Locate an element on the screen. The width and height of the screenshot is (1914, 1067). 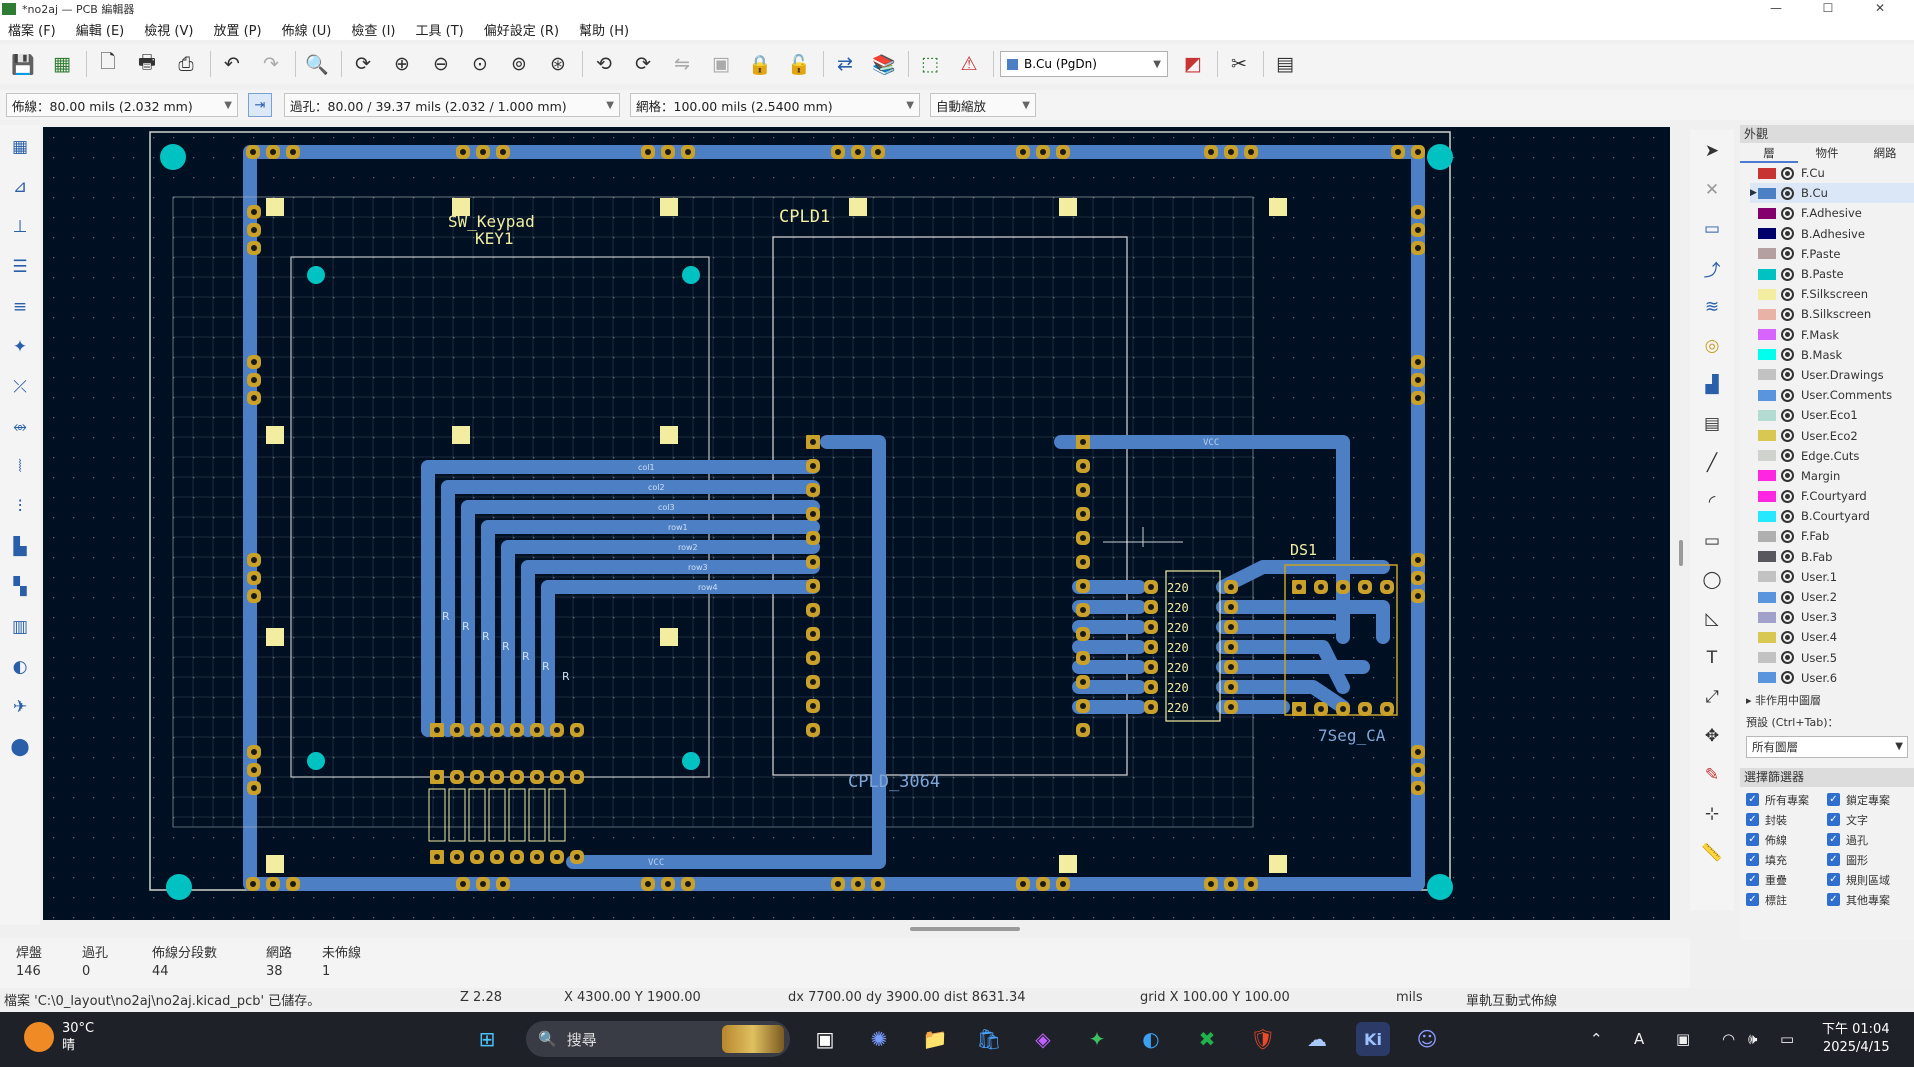
menu-place: 放置 (P) is located at coordinates (237, 29).